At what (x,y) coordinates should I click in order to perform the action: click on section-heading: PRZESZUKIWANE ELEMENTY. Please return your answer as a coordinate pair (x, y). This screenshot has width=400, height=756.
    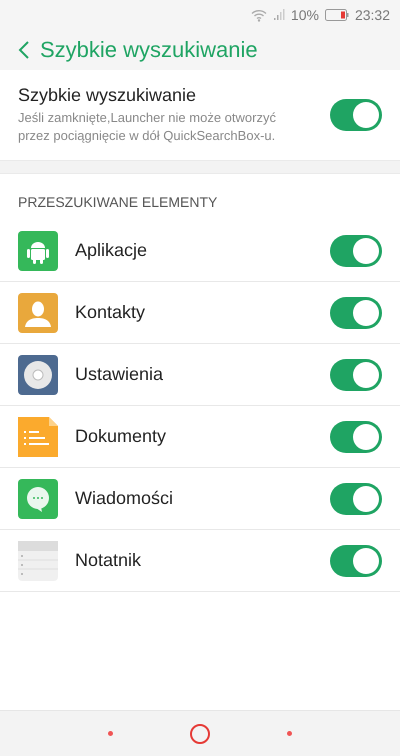
    Looking at the image, I should click on (117, 202).